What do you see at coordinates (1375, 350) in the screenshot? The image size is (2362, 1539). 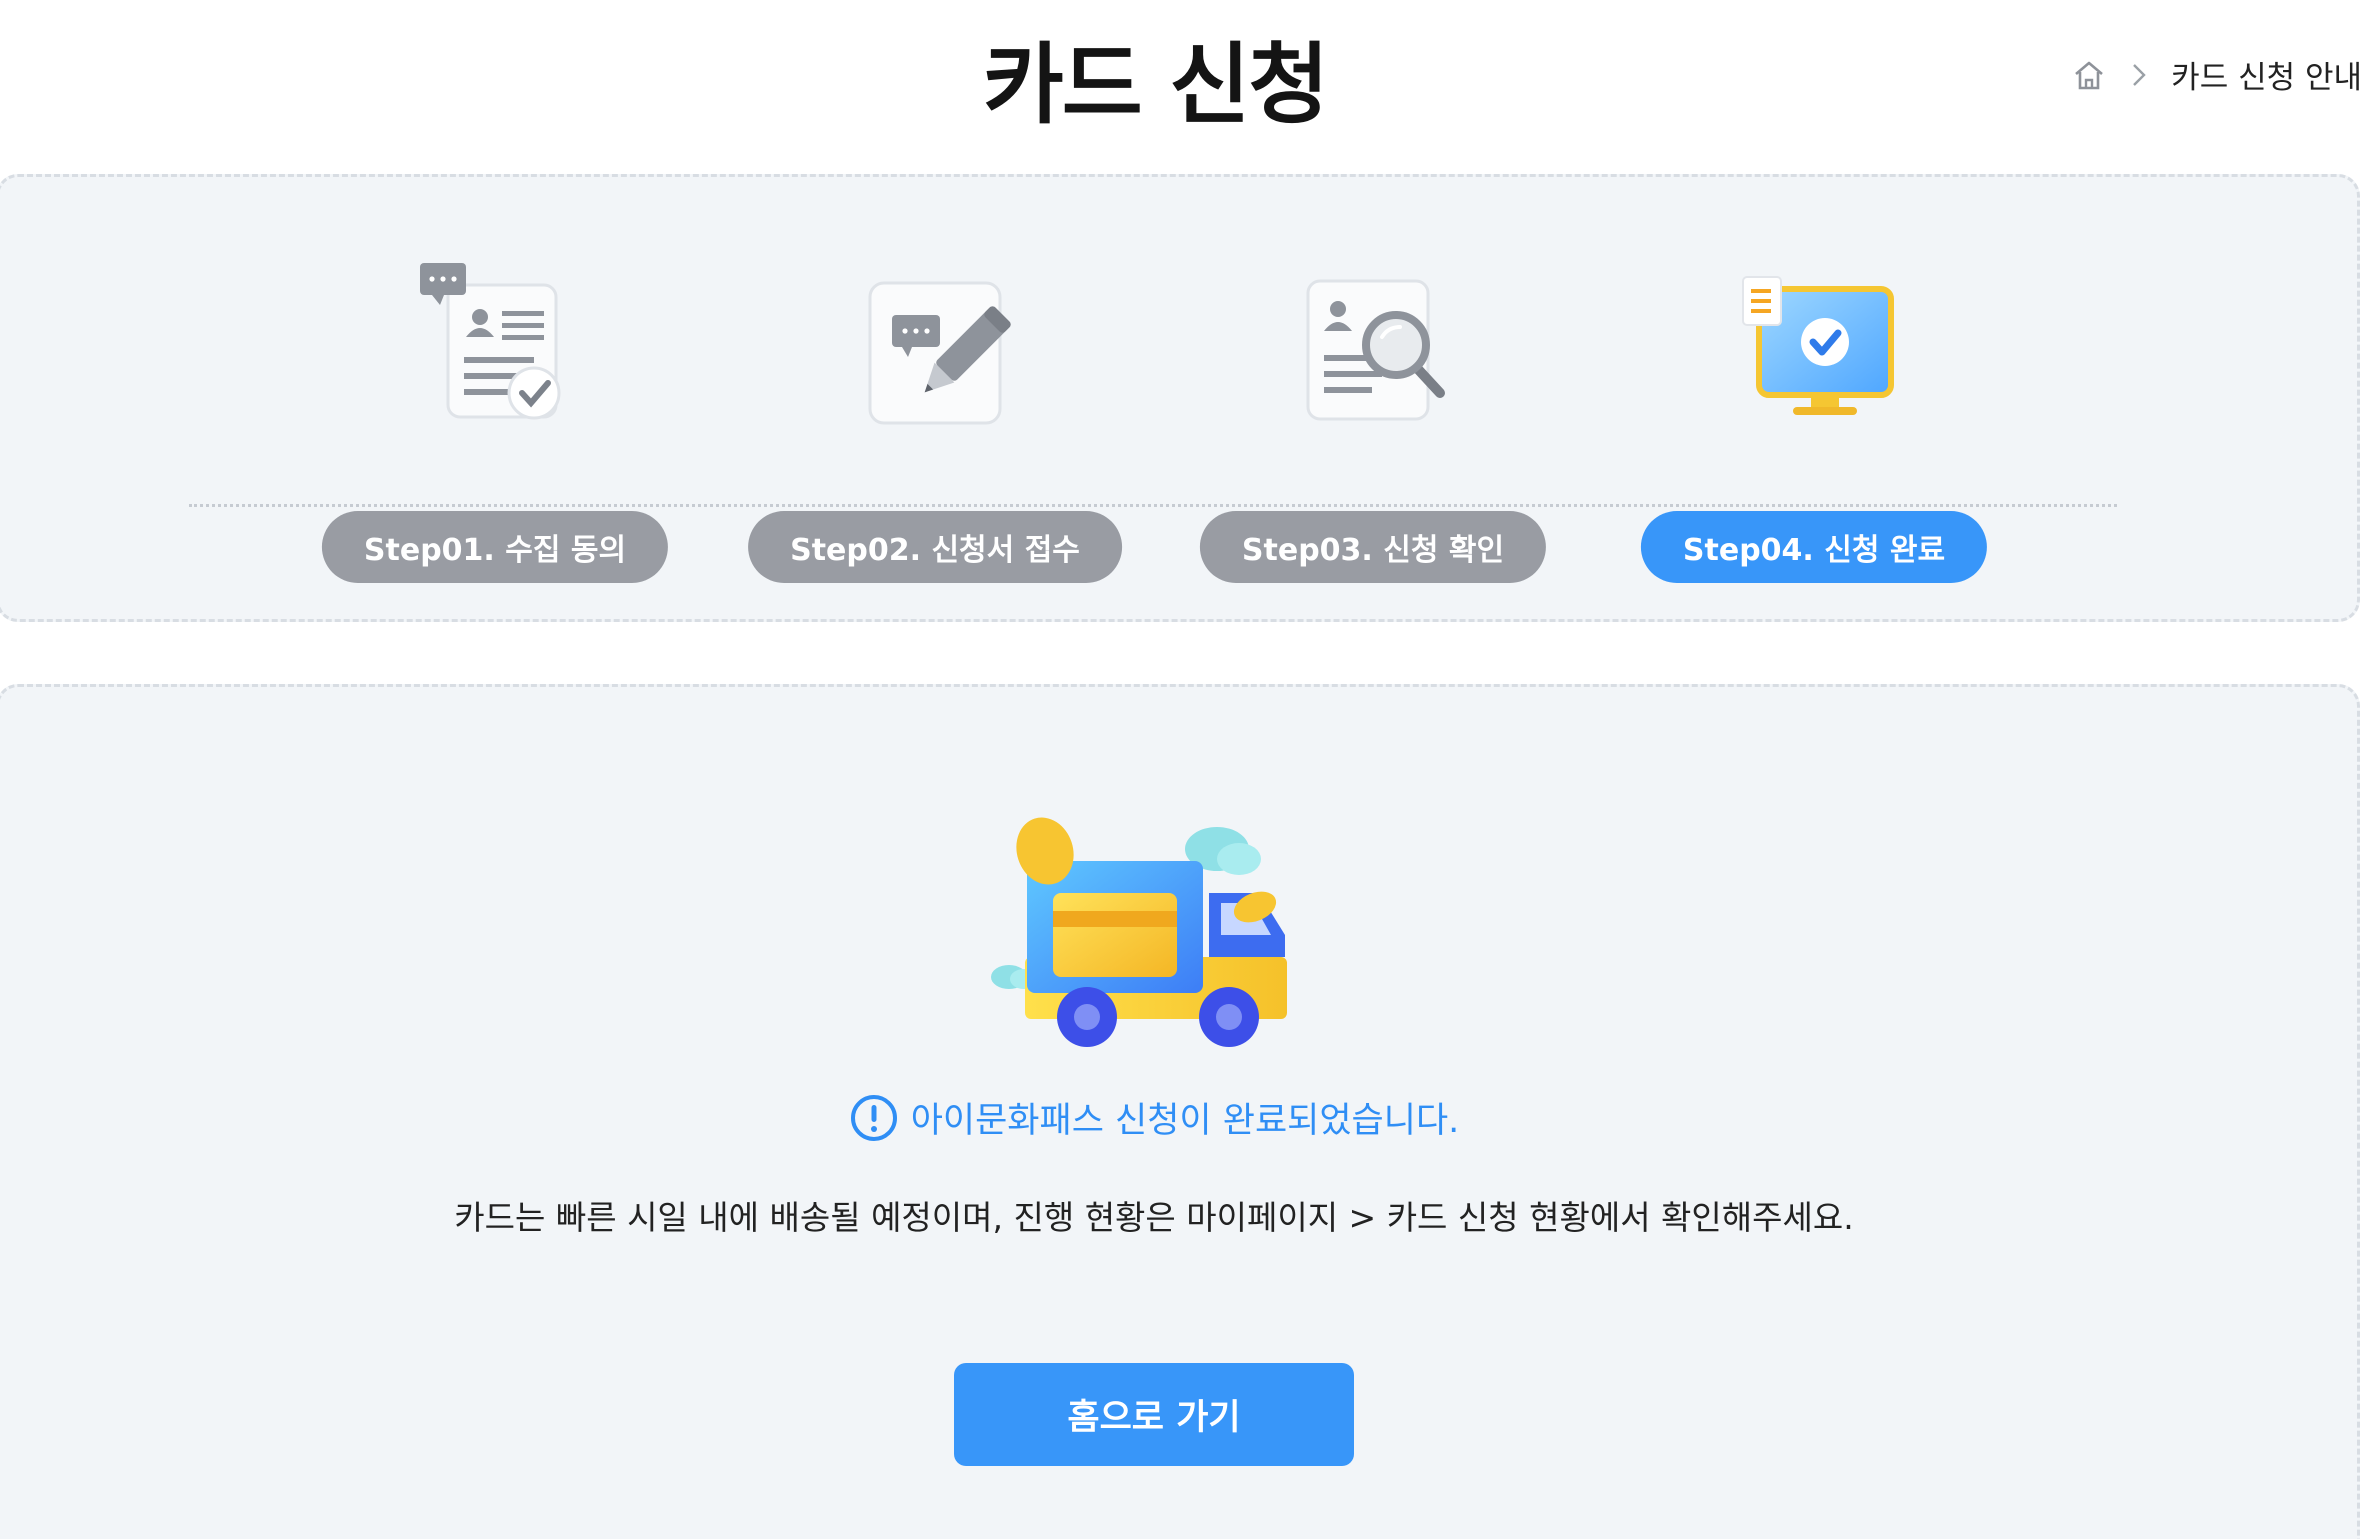 I see `document-search-icon` at bounding box center [1375, 350].